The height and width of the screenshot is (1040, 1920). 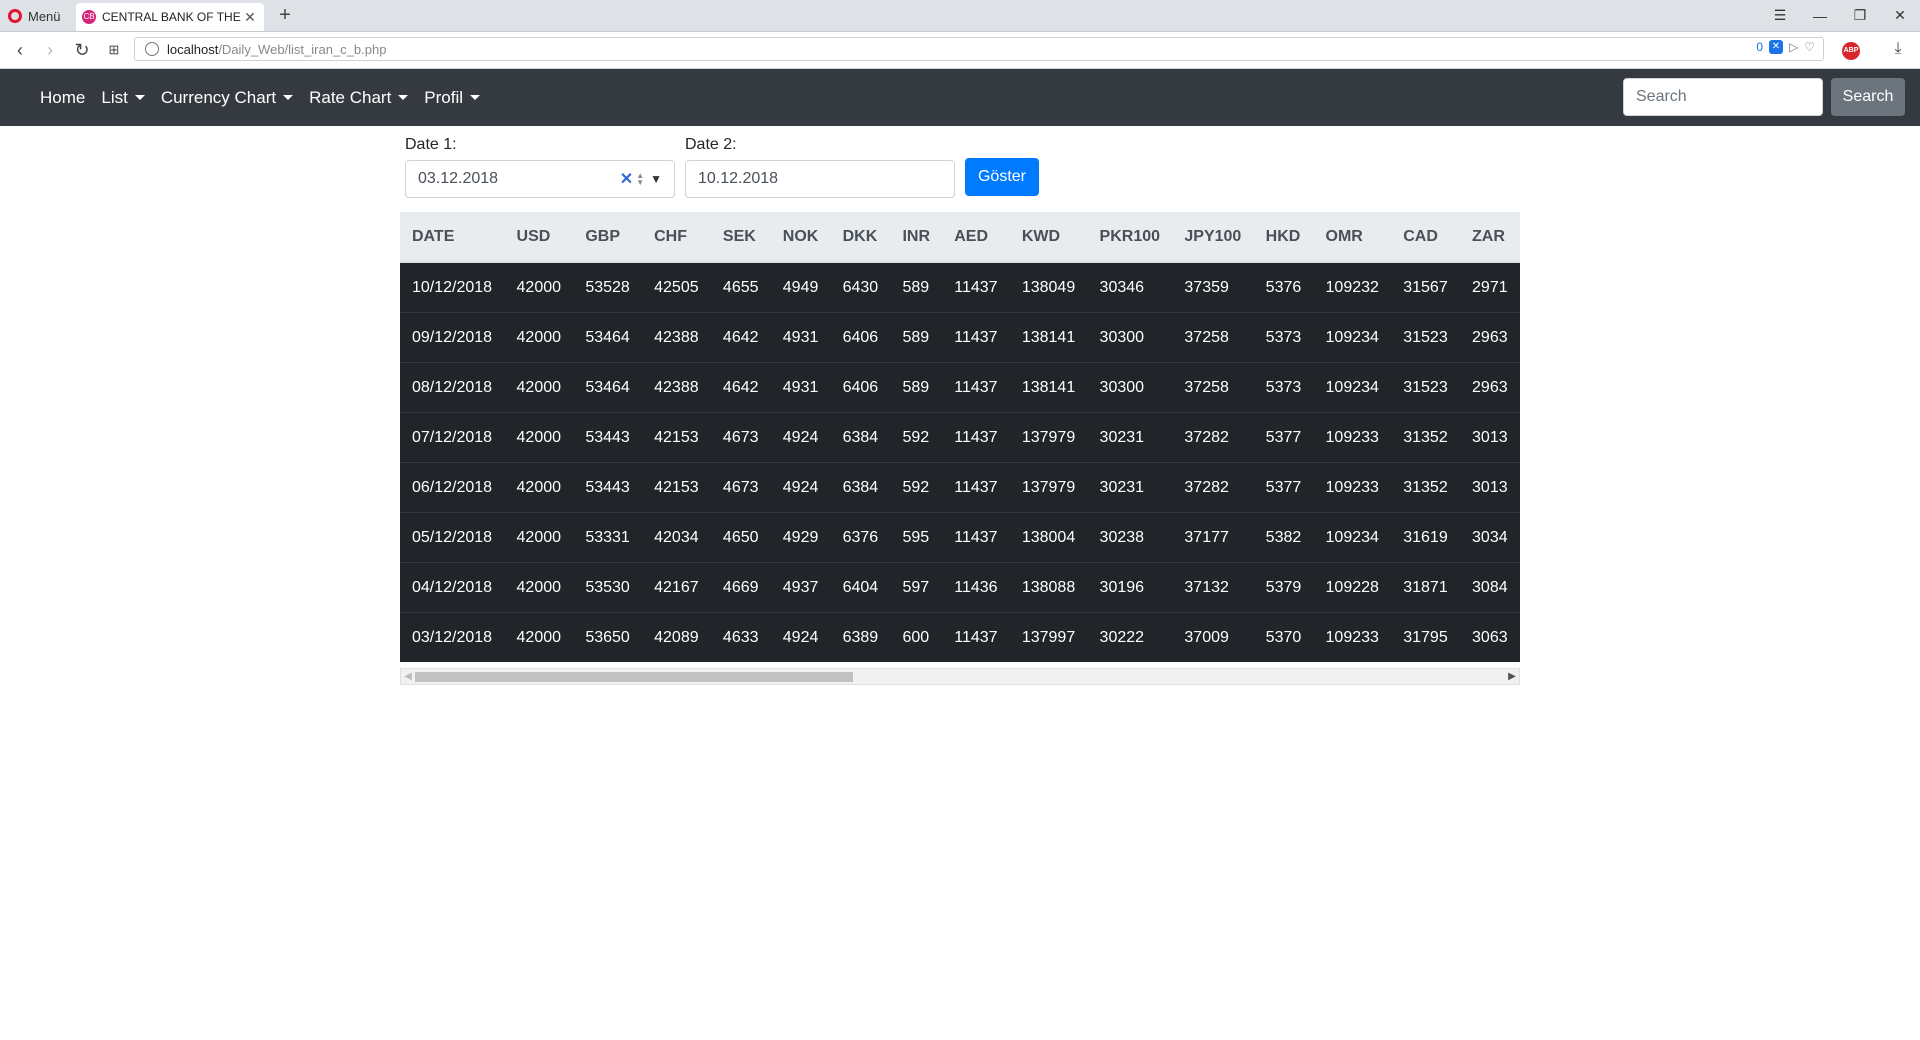 What do you see at coordinates (1426, 237) in the screenshot?
I see `column-header-cad: CAD` at bounding box center [1426, 237].